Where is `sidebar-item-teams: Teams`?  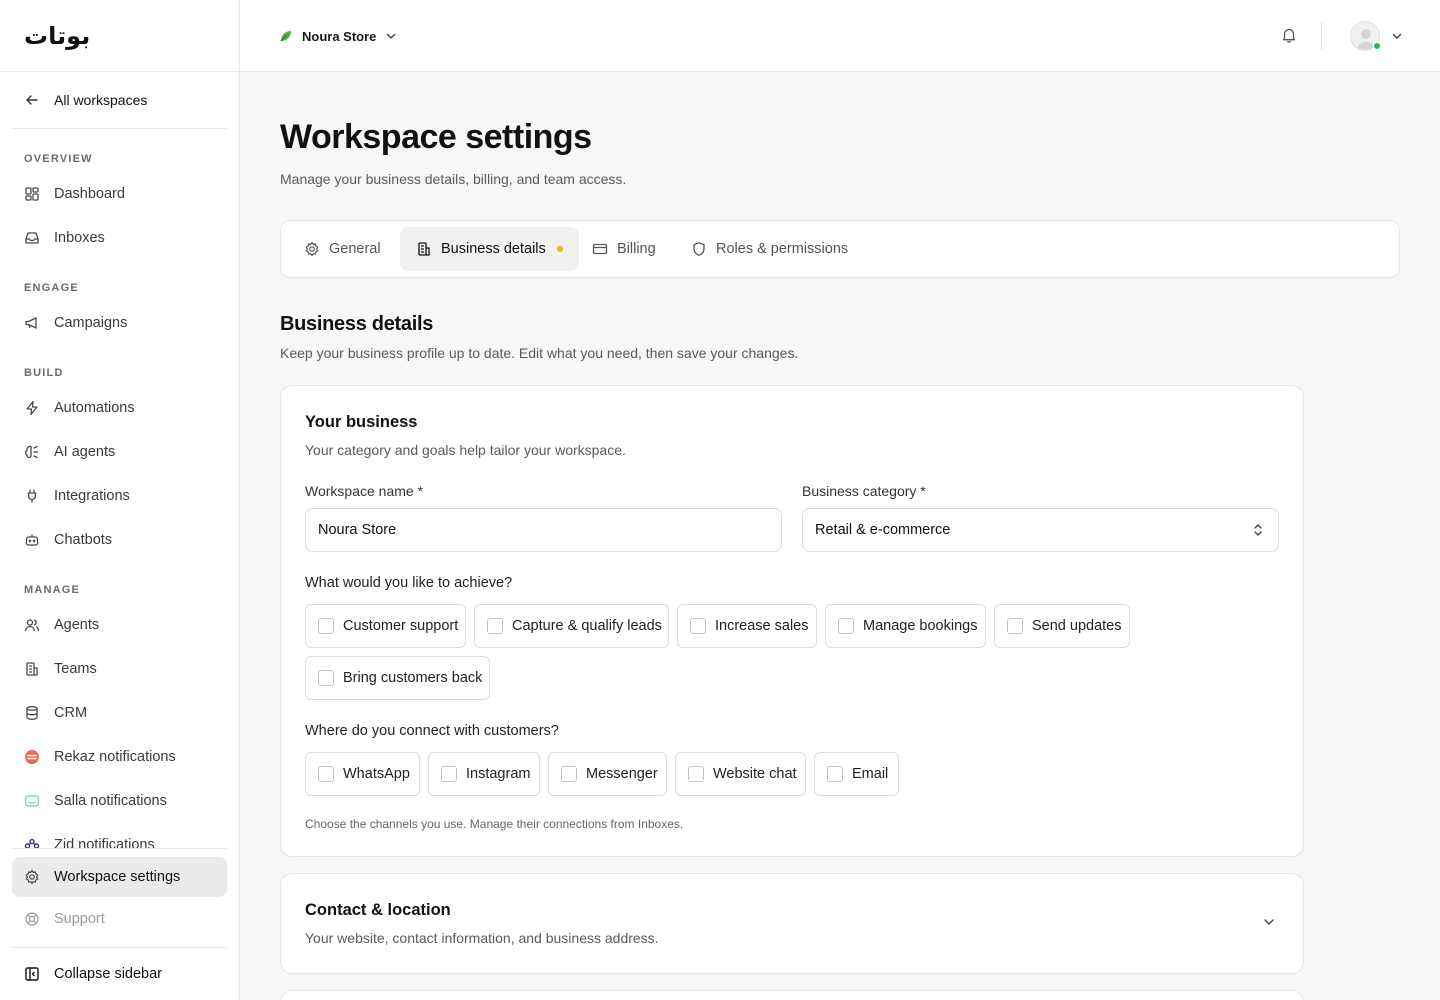
sidebar-item-teams: Teams is located at coordinates (119, 669).